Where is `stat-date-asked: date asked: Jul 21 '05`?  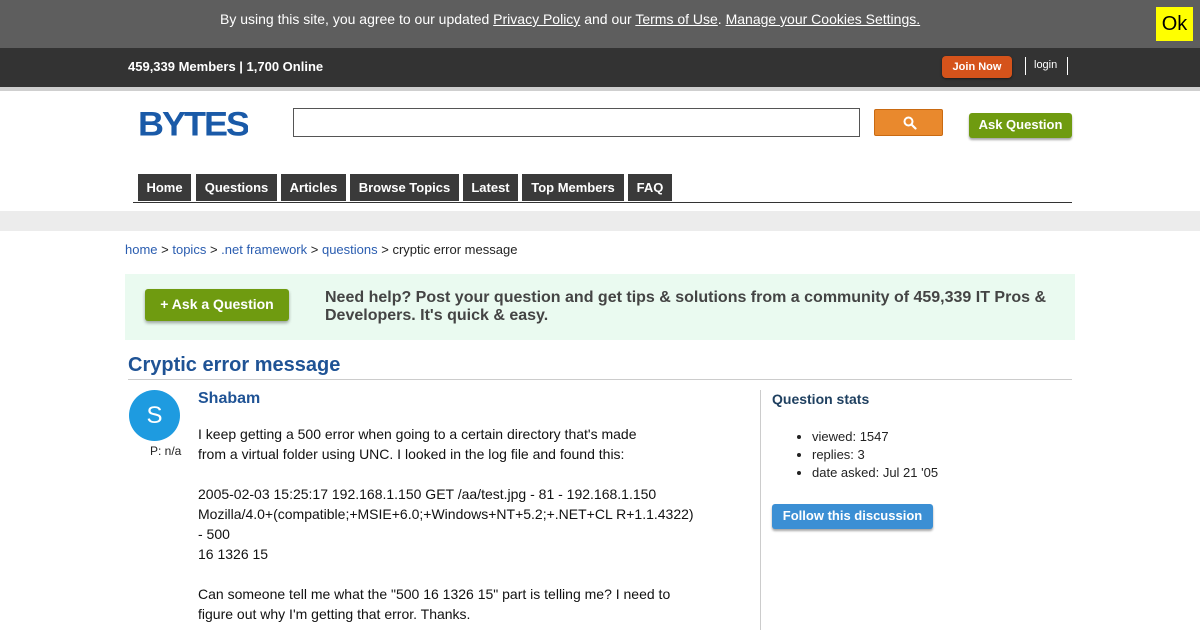
stat-date-asked: date asked: Jul 21 '05 is located at coordinates (875, 473).